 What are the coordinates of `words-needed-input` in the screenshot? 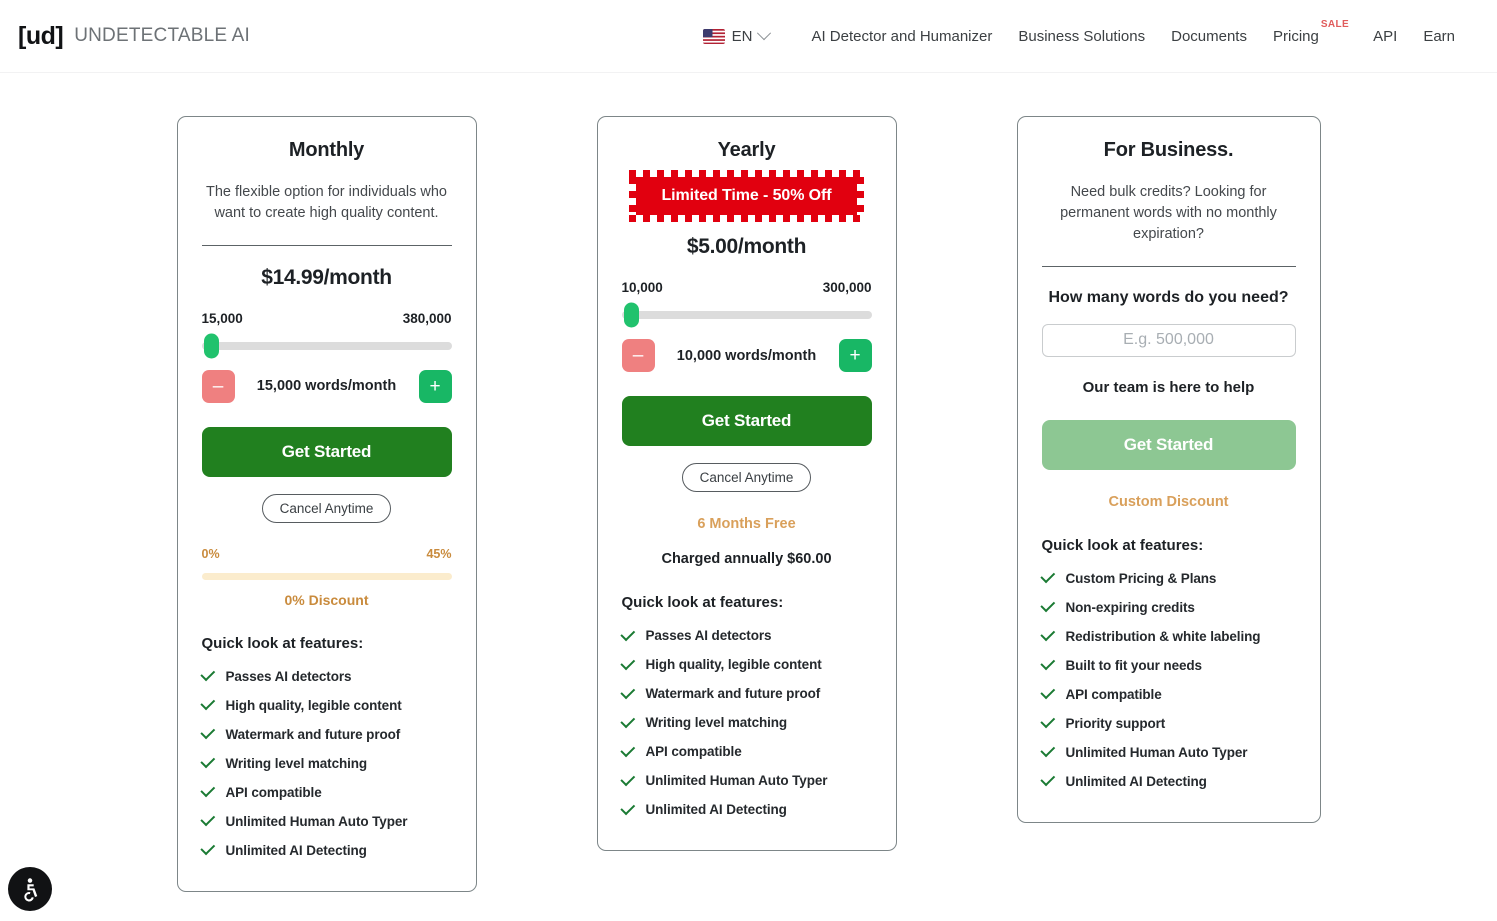 It's located at (1168, 340).